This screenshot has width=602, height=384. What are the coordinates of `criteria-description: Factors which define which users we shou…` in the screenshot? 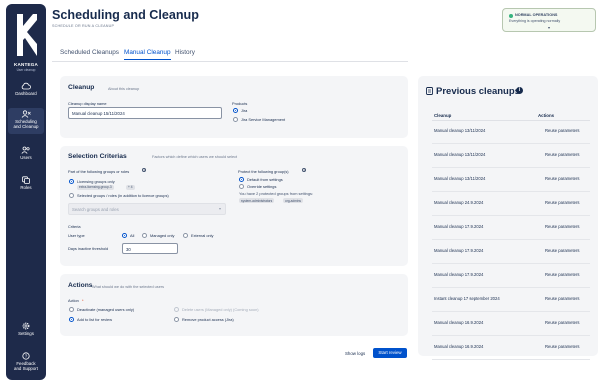 It's located at (195, 157).